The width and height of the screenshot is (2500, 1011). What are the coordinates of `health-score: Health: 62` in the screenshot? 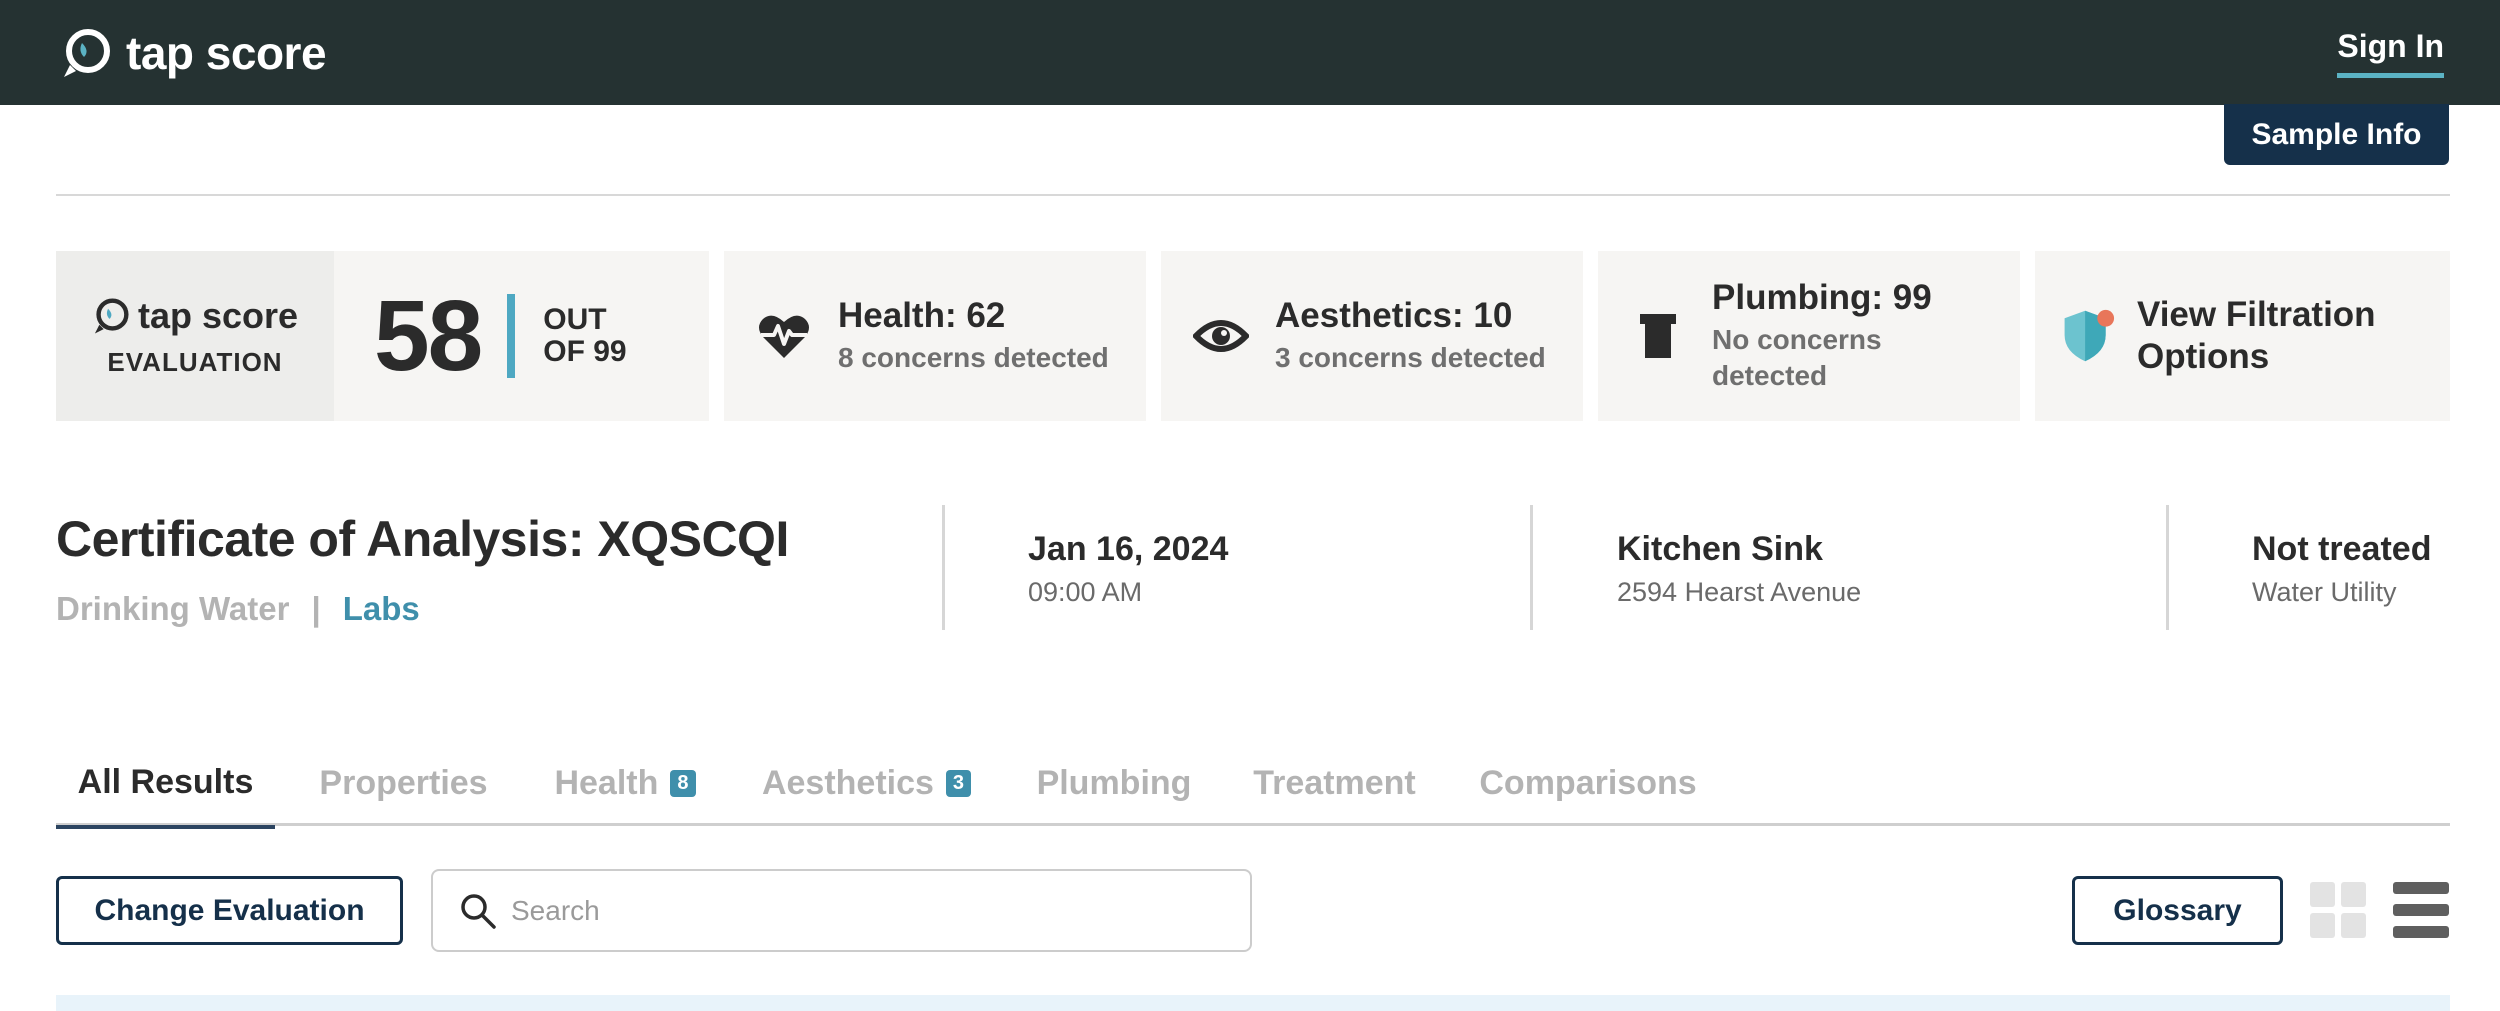 It's located at (922, 315).